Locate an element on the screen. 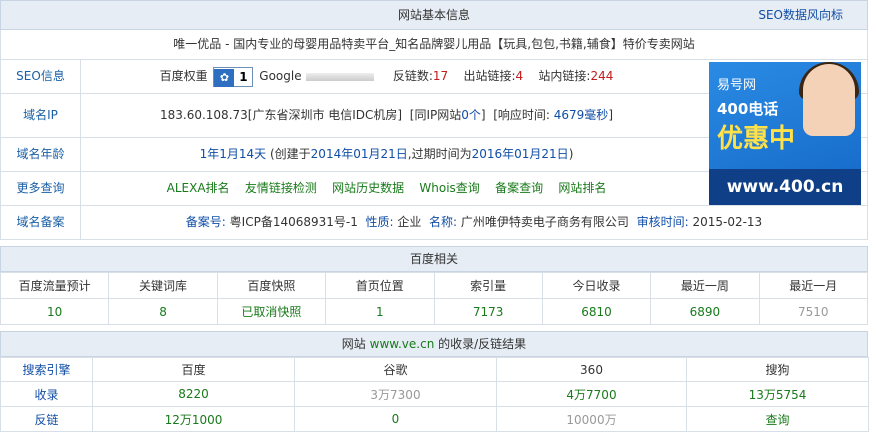  baidu-section-header: 百度相关 is located at coordinates (434, 259).